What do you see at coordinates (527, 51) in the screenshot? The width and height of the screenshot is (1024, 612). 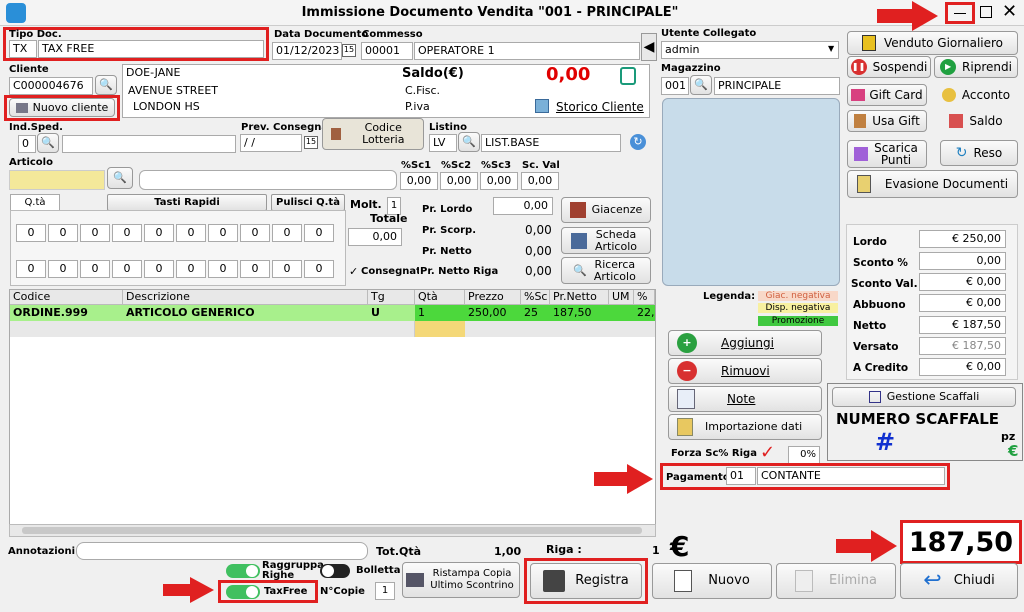 I see `commesso-field: OPERATORE 1` at bounding box center [527, 51].